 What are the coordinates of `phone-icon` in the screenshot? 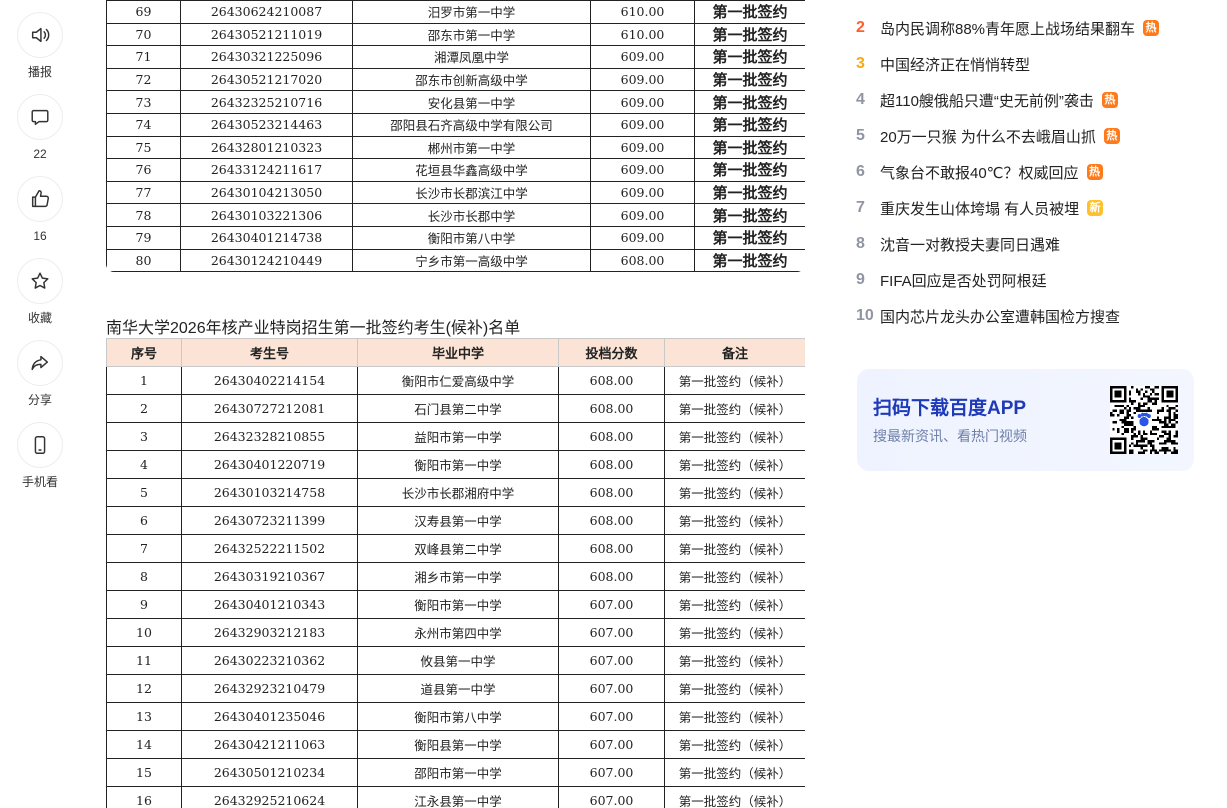 It's located at (40, 445).